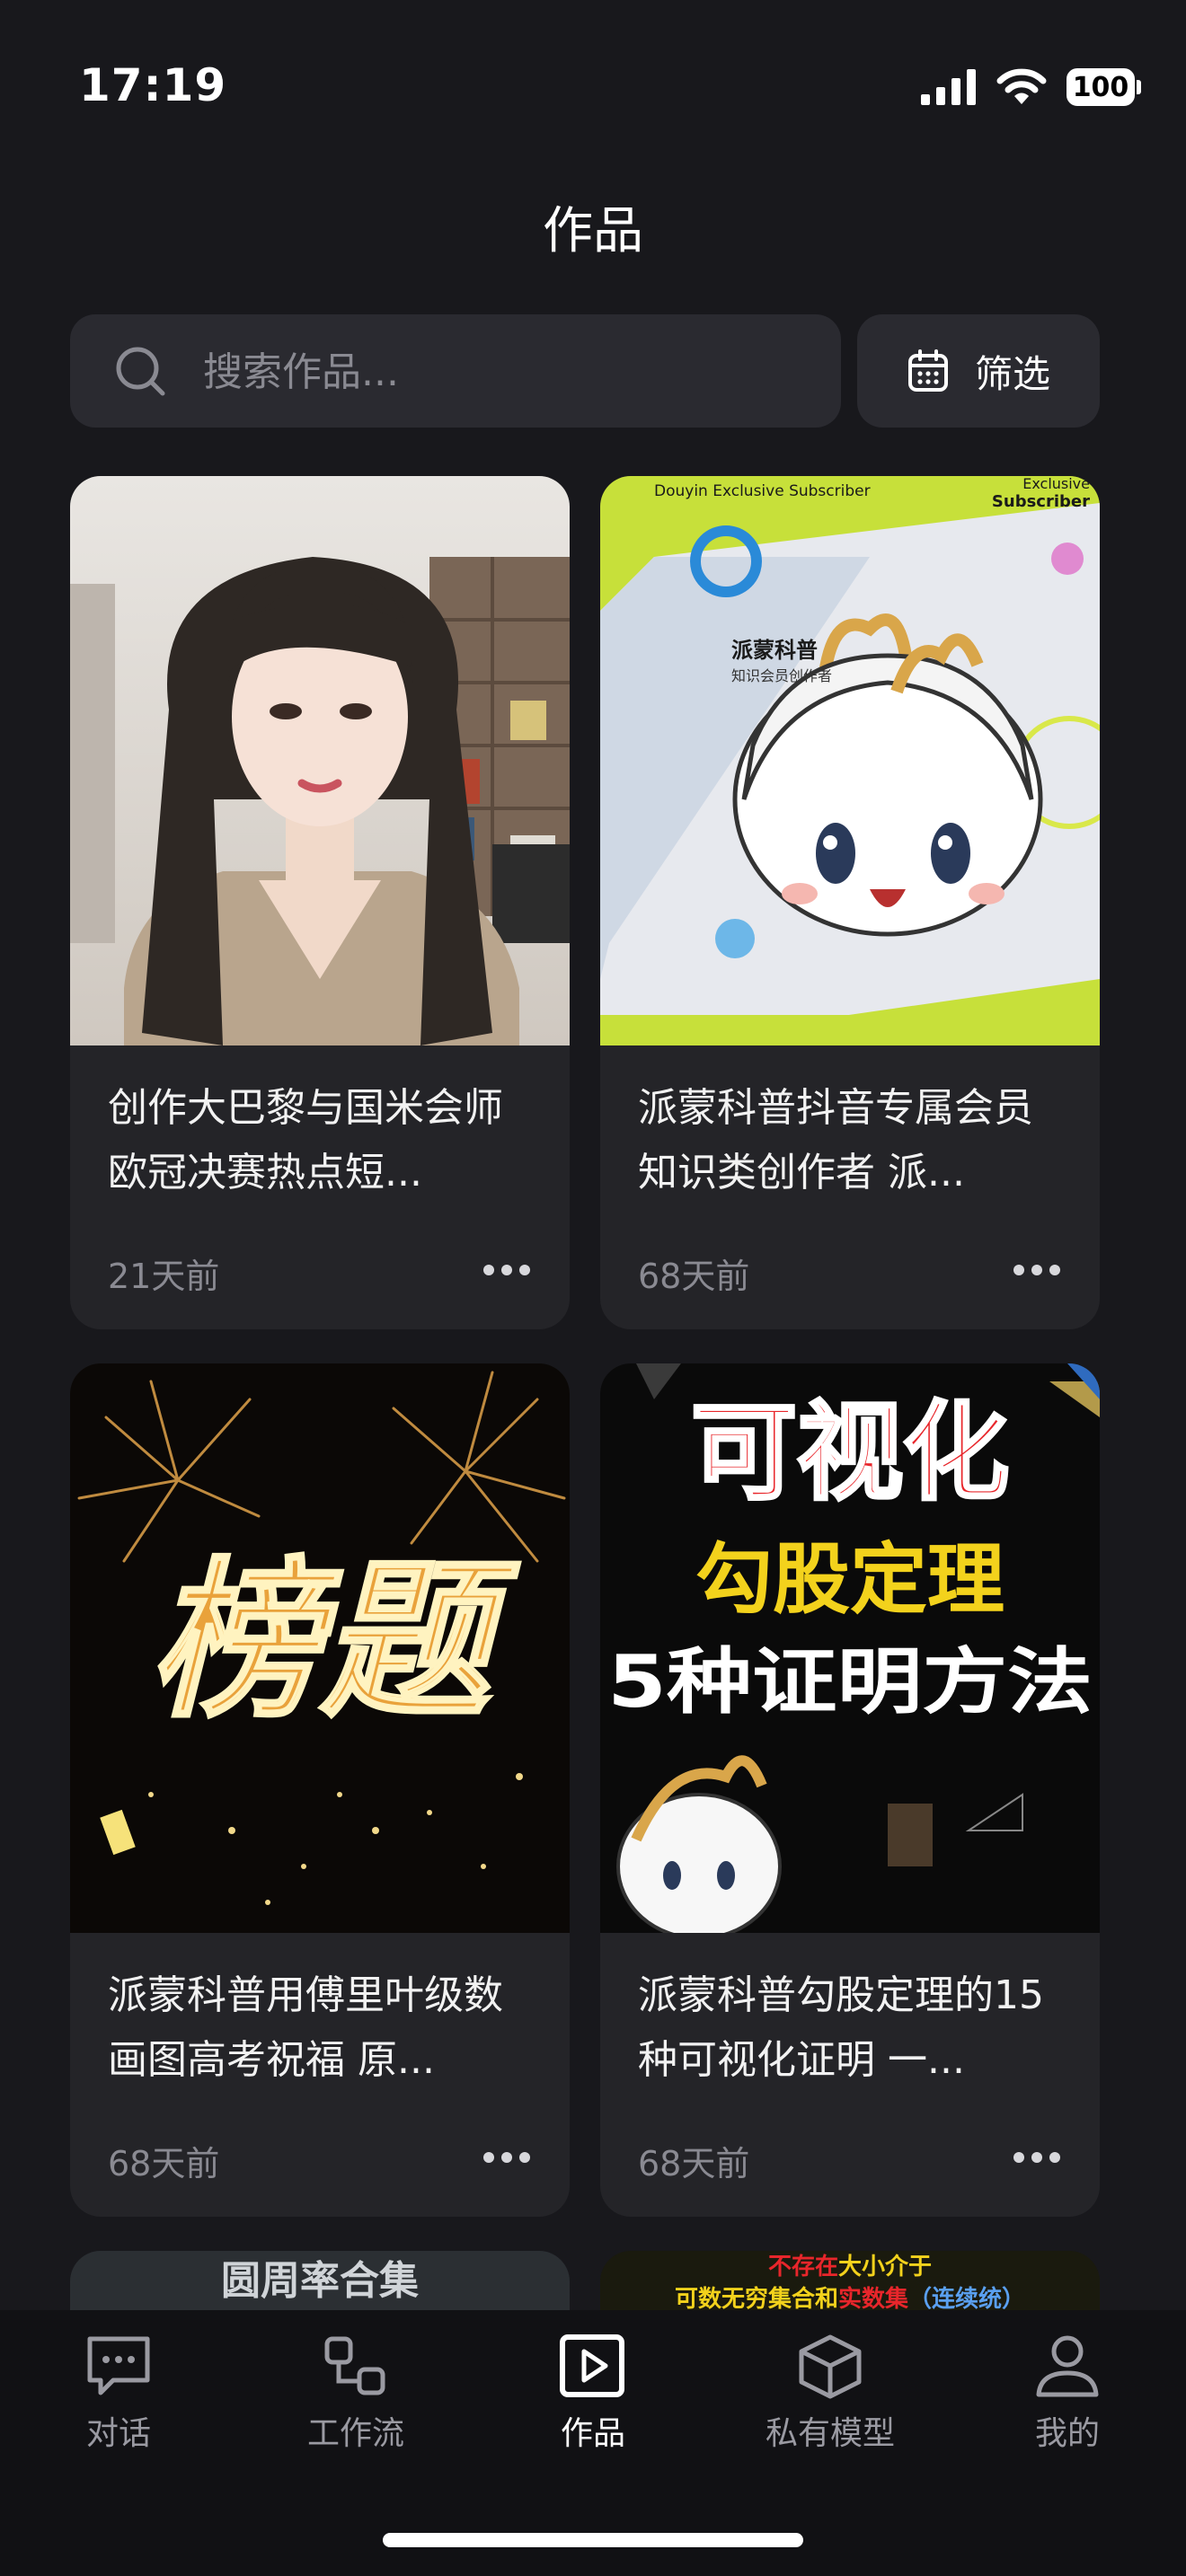 The image size is (1186, 2576). I want to click on tab-label: 对话, so click(118, 2433).